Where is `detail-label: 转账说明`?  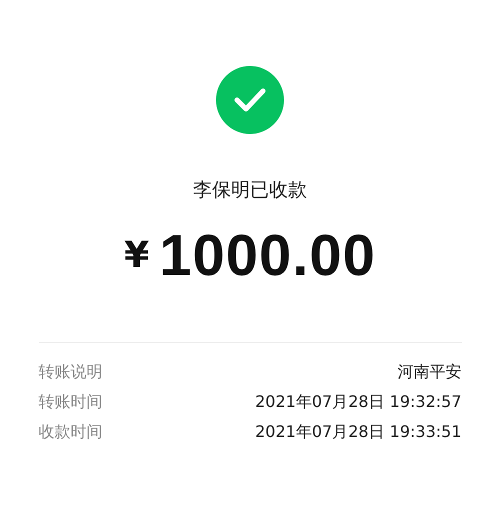
detail-label: 转账说明 is located at coordinates (70, 372).